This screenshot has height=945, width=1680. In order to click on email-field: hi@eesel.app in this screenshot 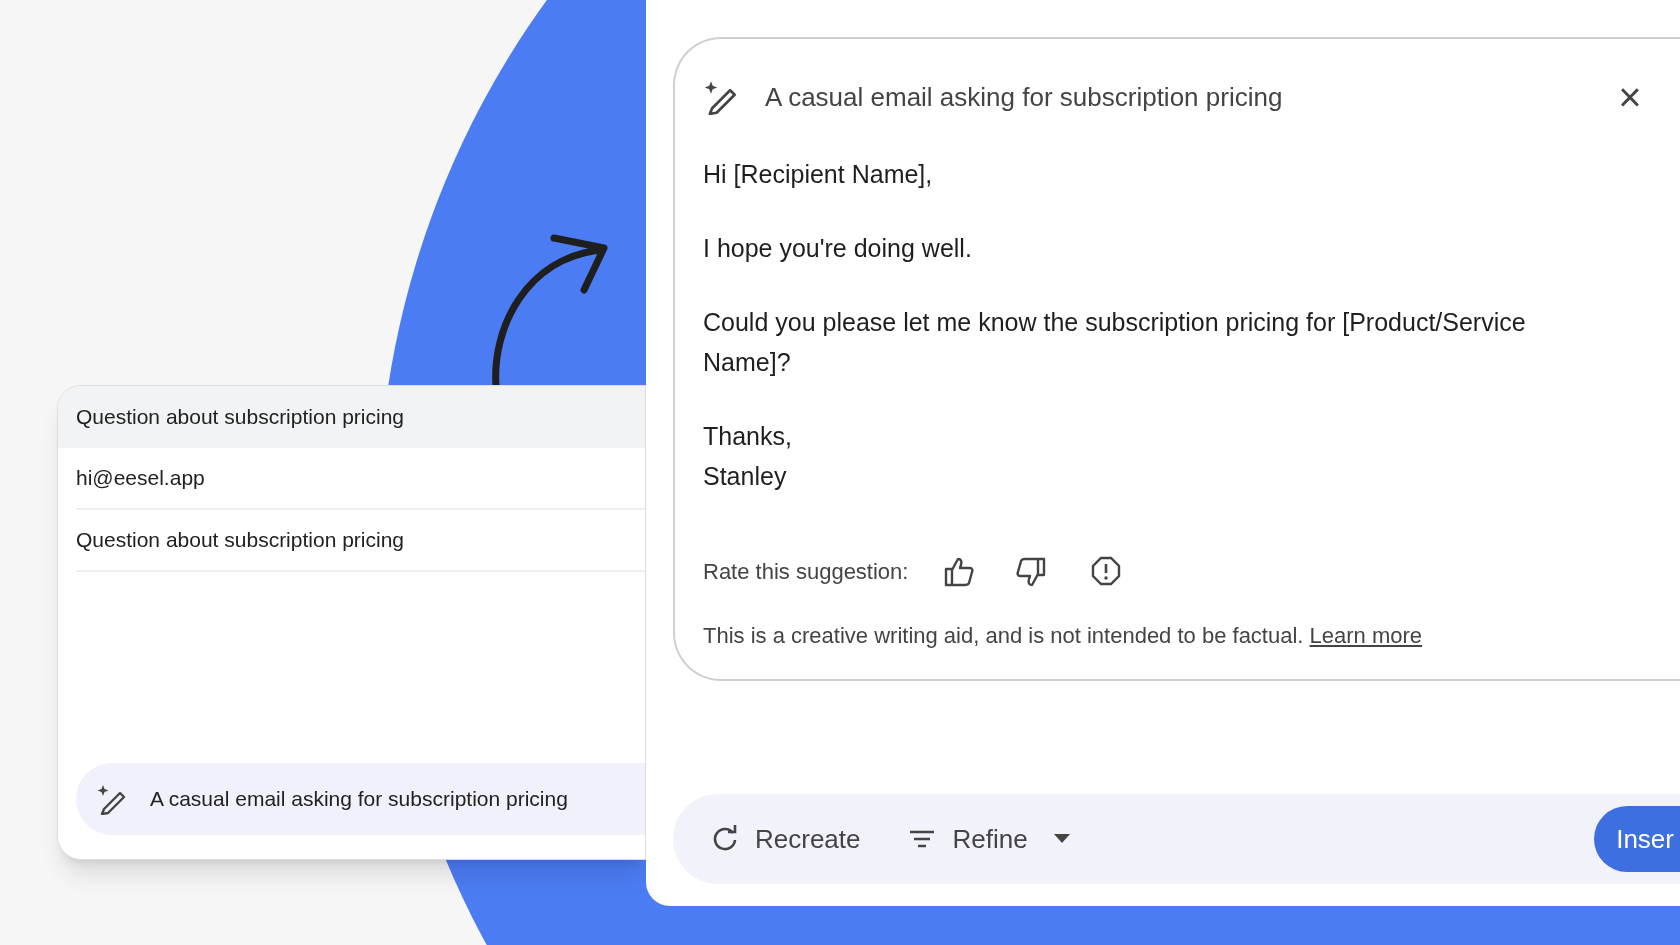, I will do `click(360, 479)`.